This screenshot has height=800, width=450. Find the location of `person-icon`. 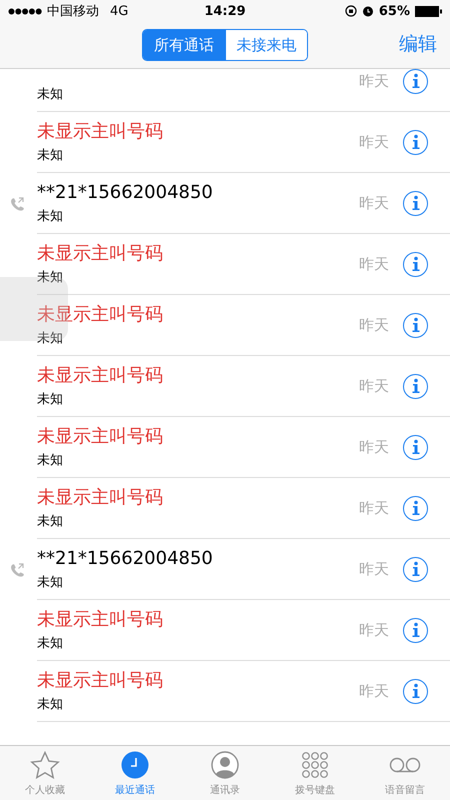

person-icon is located at coordinates (225, 765).